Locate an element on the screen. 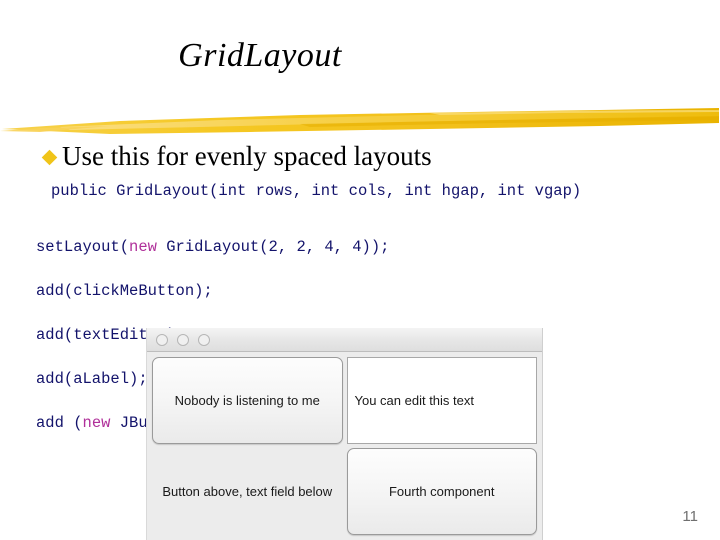  text-editor-field: You can edit this text is located at coordinates (441, 400).